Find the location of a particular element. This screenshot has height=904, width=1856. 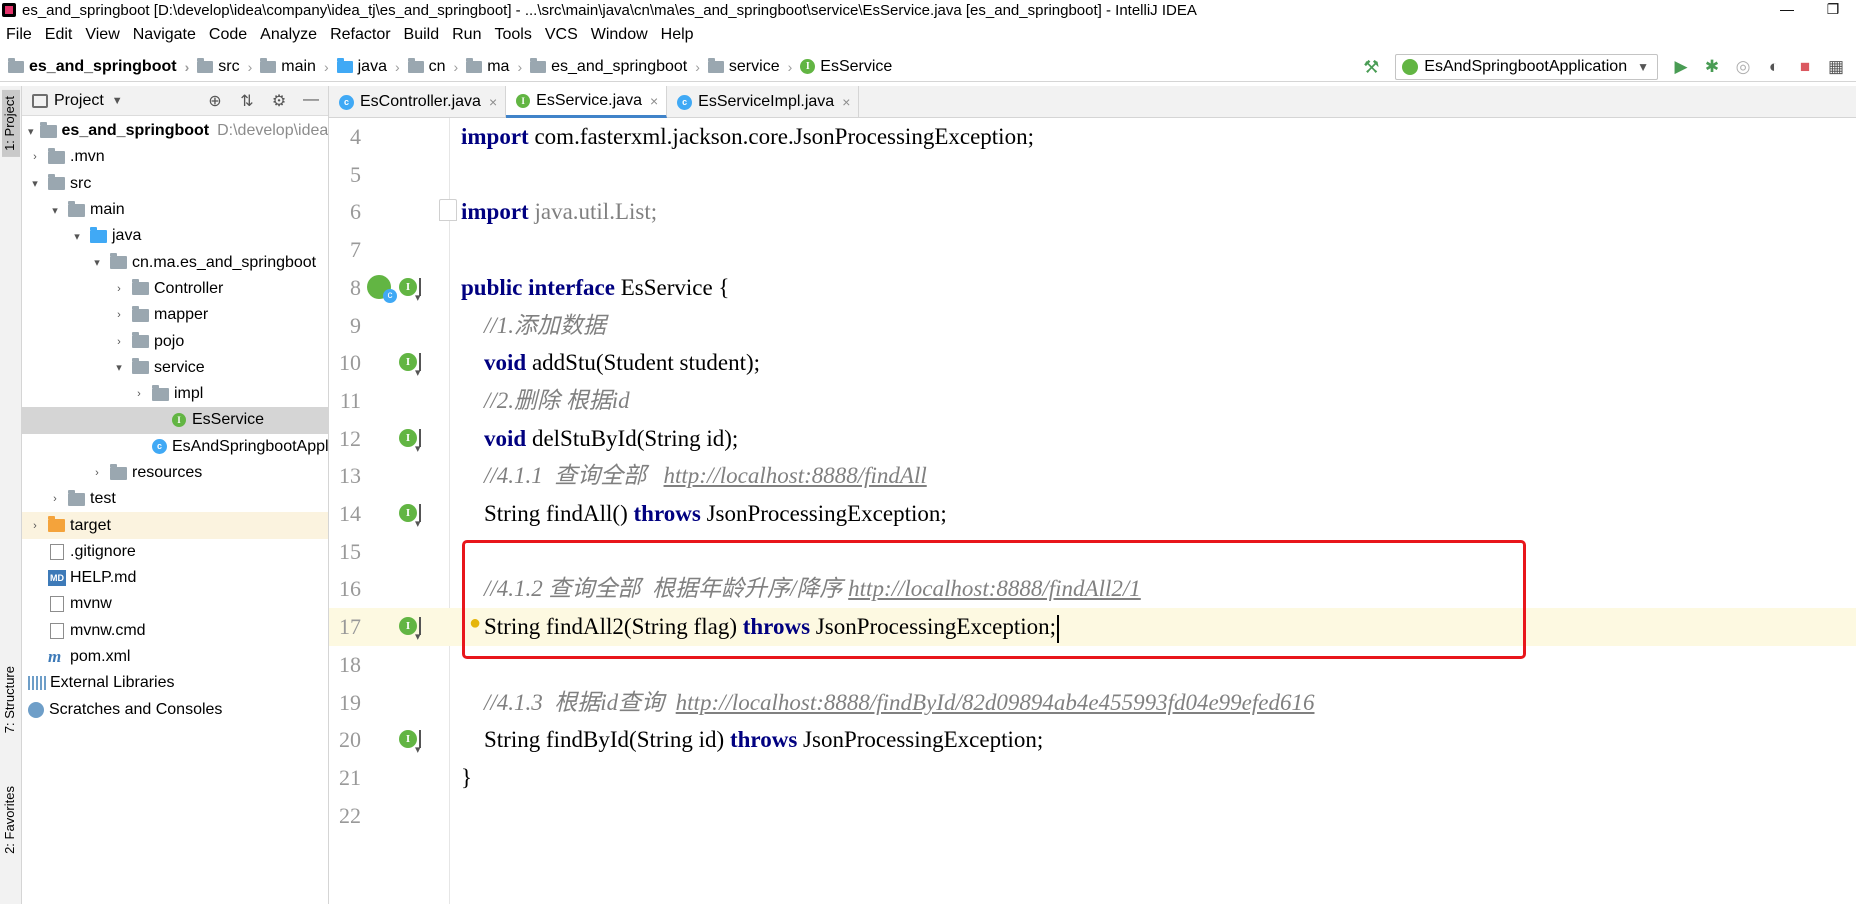

code-text: public interface EsService { is located at coordinates (595, 288).